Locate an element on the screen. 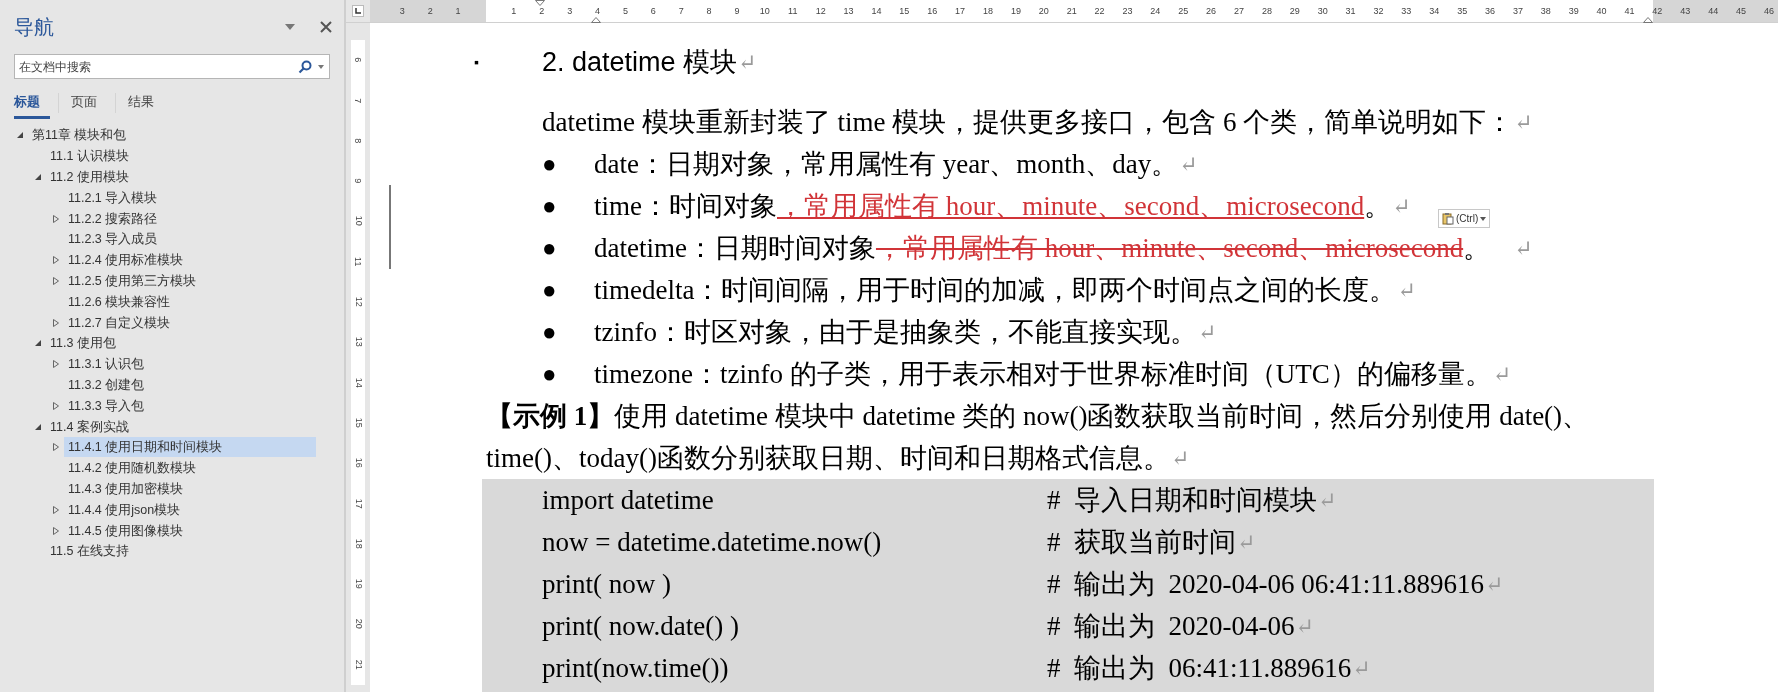  code-comment: # 获取当前时间 is located at coordinates (1141, 542).